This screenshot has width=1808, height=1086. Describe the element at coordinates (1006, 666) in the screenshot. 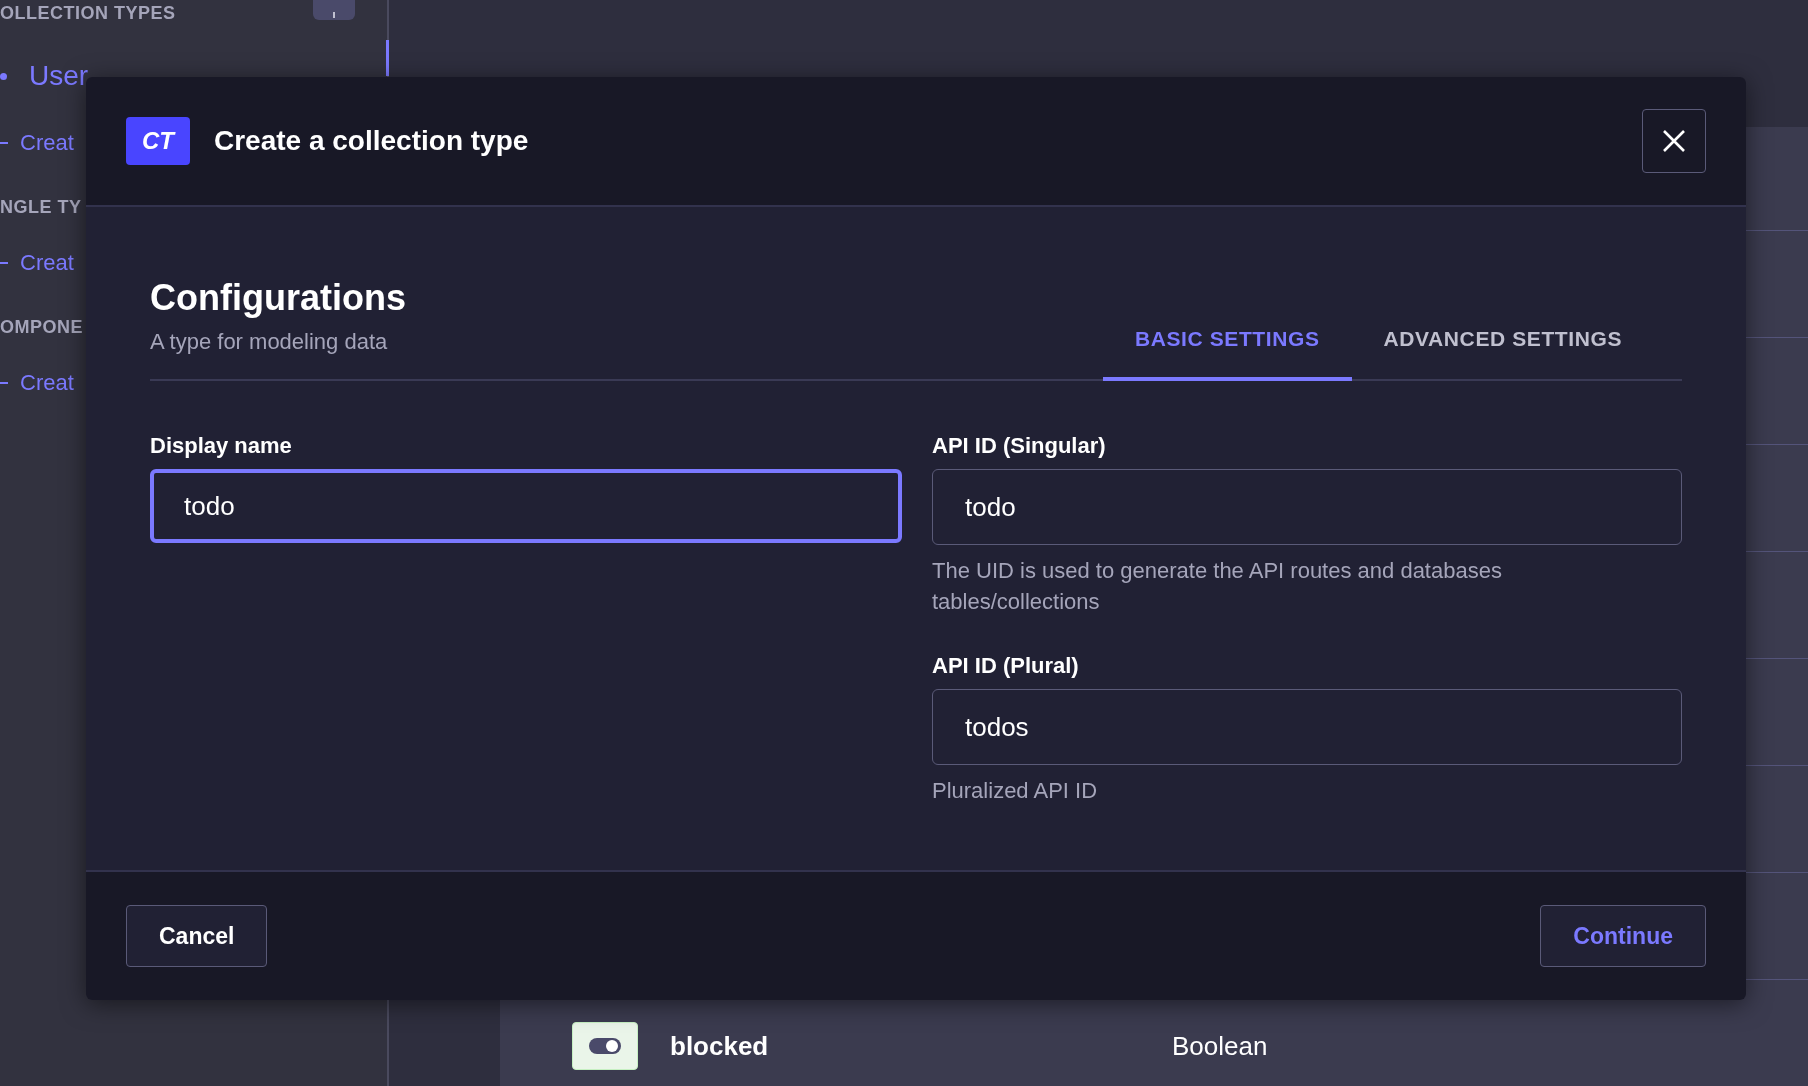

I see `field-label: API ID (Plural)` at that location.